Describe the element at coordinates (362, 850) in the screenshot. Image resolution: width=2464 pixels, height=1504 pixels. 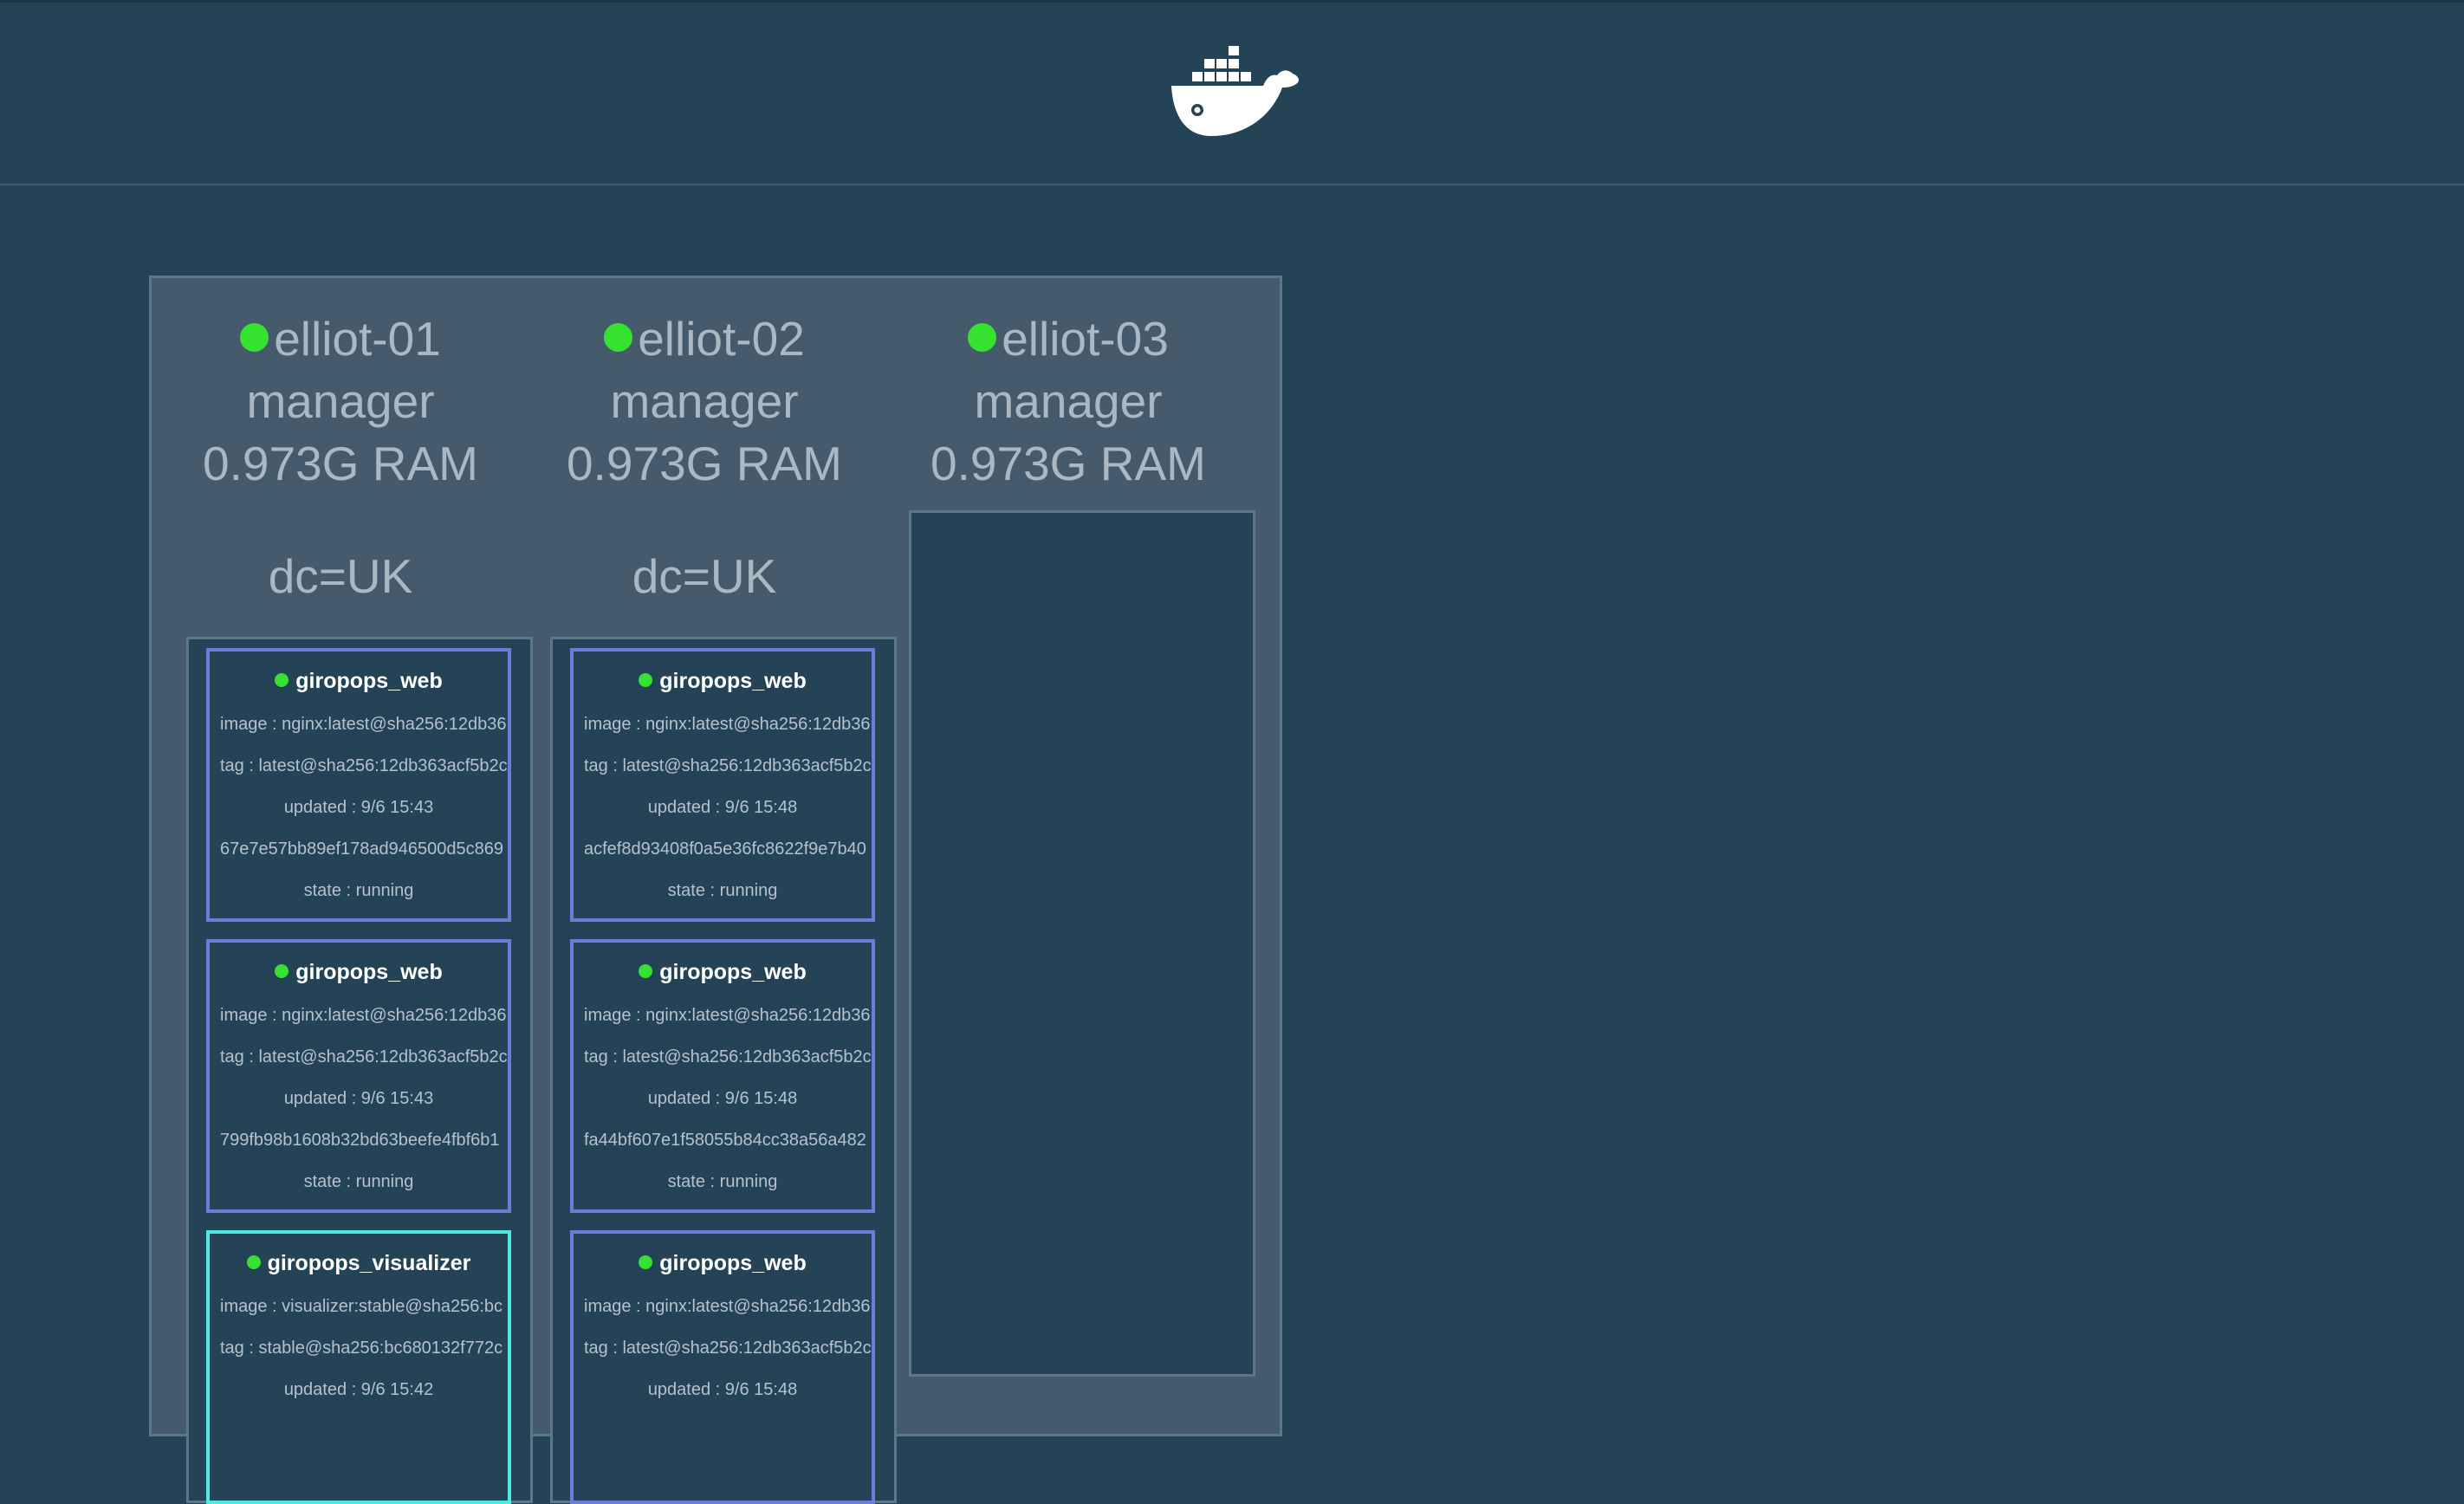
I see `task-id: 67e7e57bb89ef178ad946500d5c869` at that location.